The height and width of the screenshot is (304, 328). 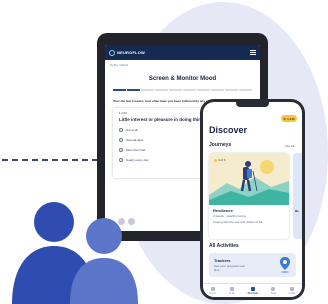 I want to click on phone-notch, so click(x=252, y=104).